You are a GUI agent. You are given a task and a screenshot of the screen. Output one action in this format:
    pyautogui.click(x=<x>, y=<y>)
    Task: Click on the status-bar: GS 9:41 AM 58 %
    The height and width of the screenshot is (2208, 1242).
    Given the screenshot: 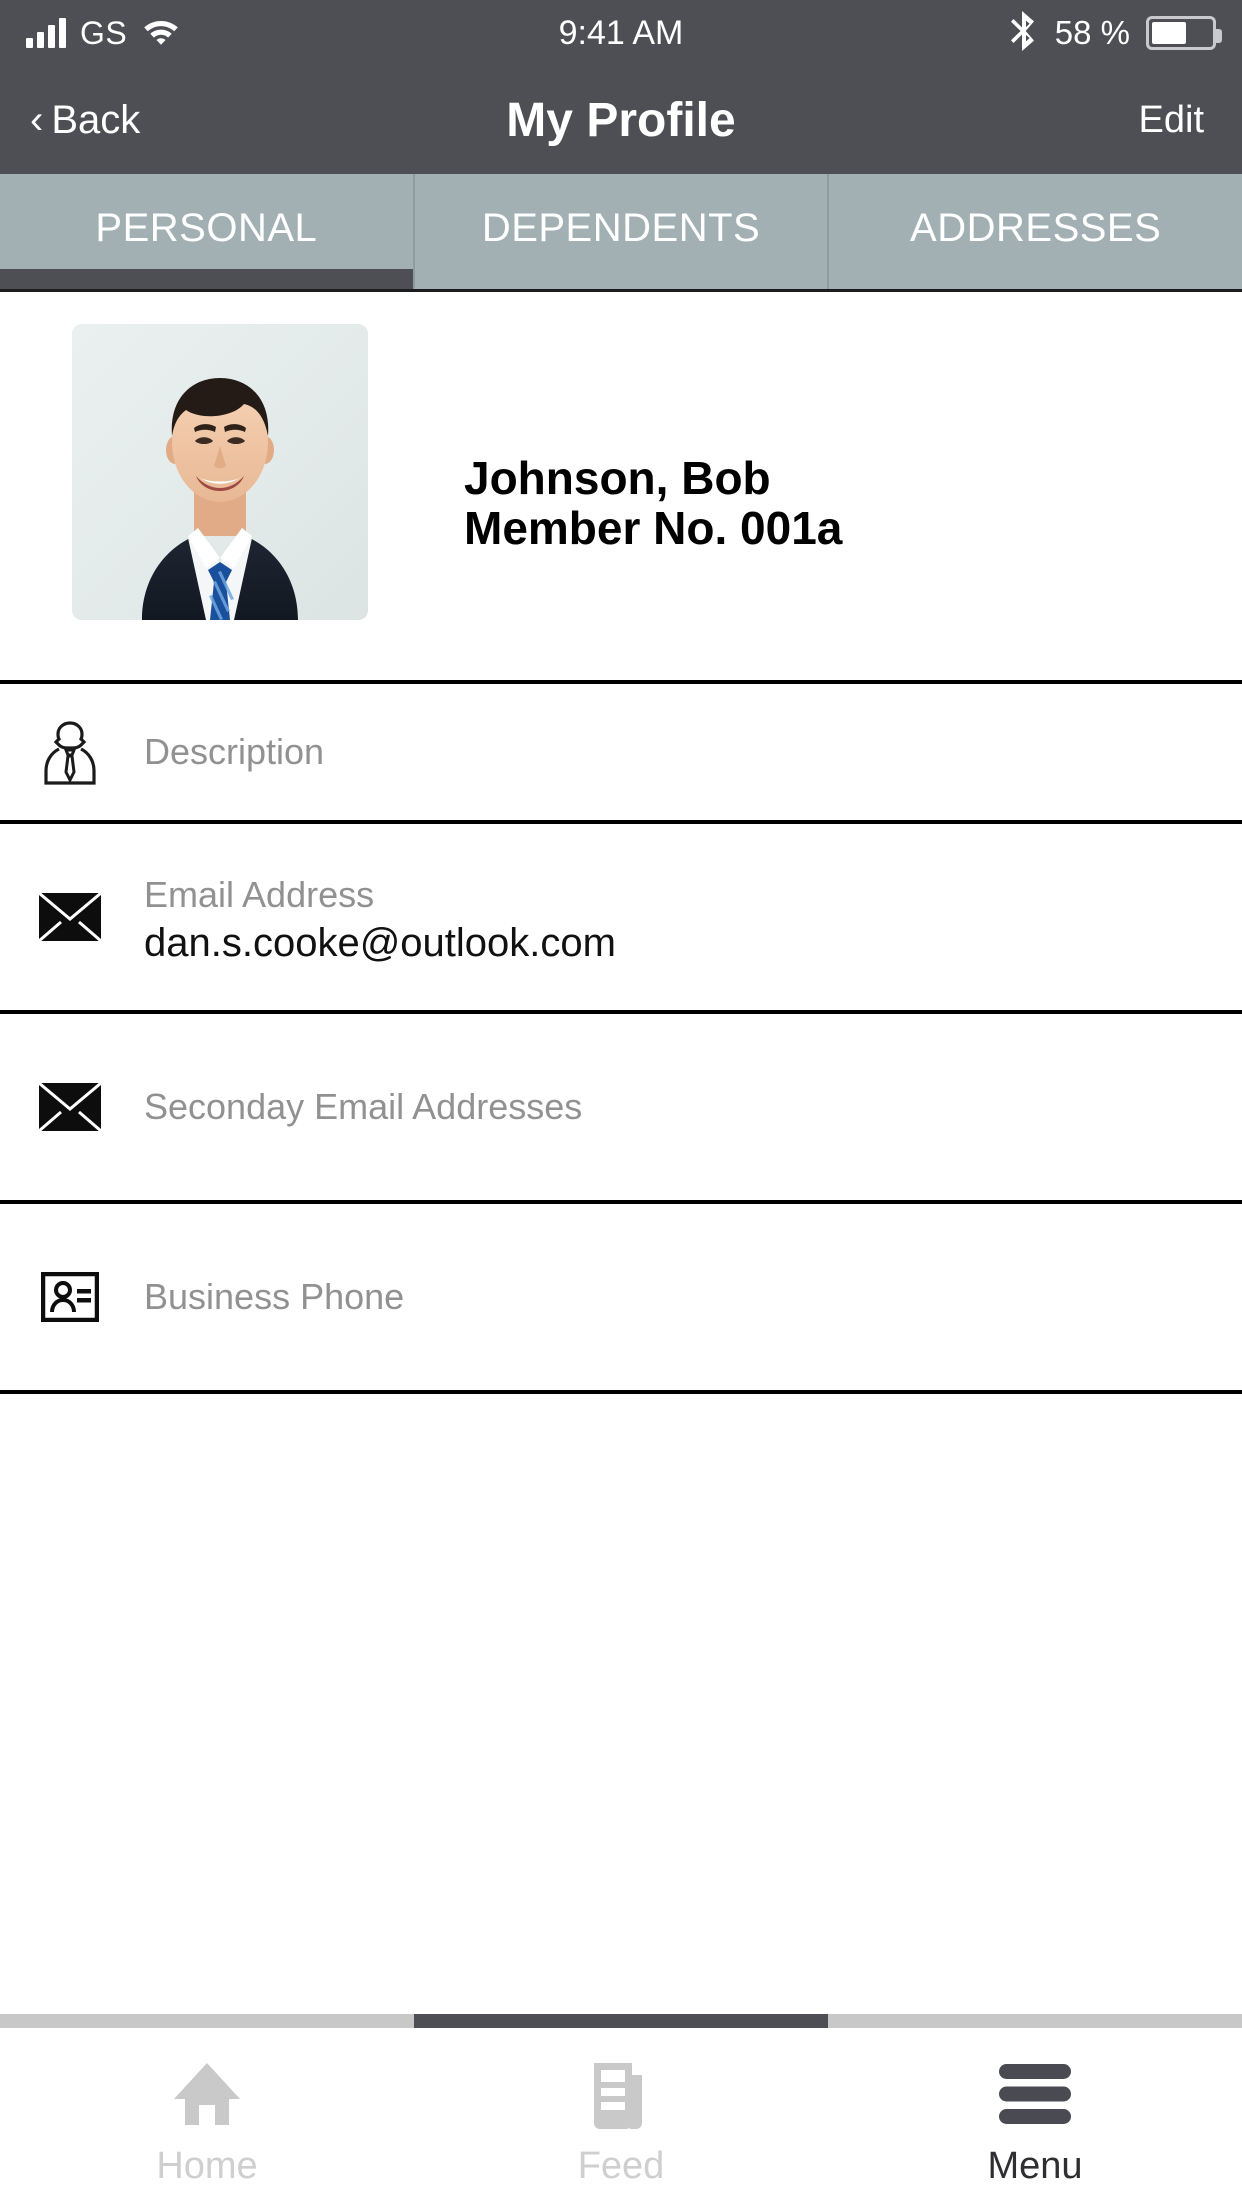 What is the action you would take?
    pyautogui.click(x=621, y=33)
    